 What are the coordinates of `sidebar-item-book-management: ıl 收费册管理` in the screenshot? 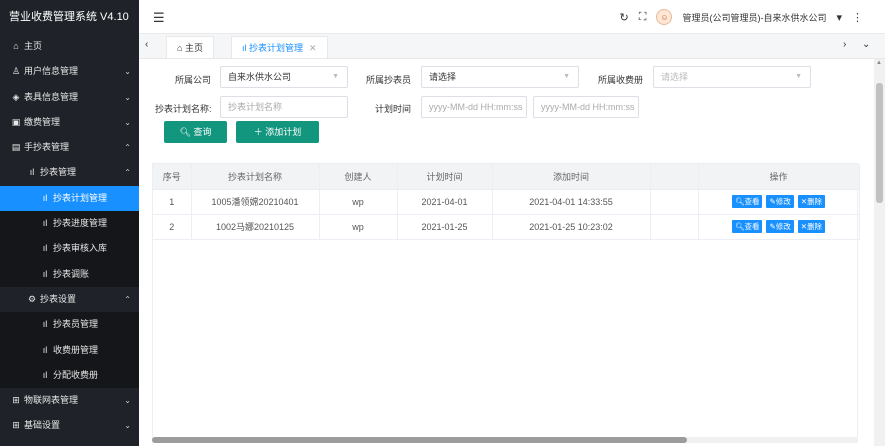 It's located at (69, 350).